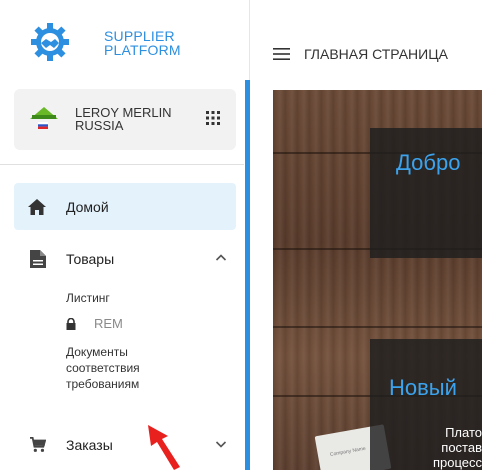  Describe the element at coordinates (221, 258) in the screenshot. I see `chevron-up-icon` at that location.